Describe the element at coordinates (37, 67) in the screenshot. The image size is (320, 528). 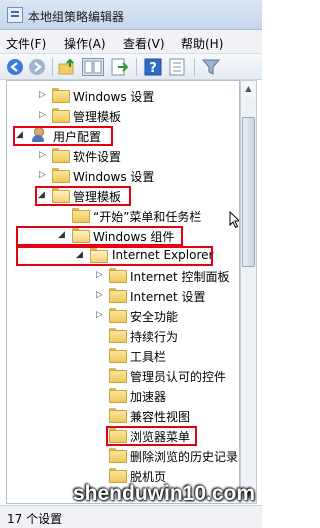
I see `forward-arrow-icon` at that location.